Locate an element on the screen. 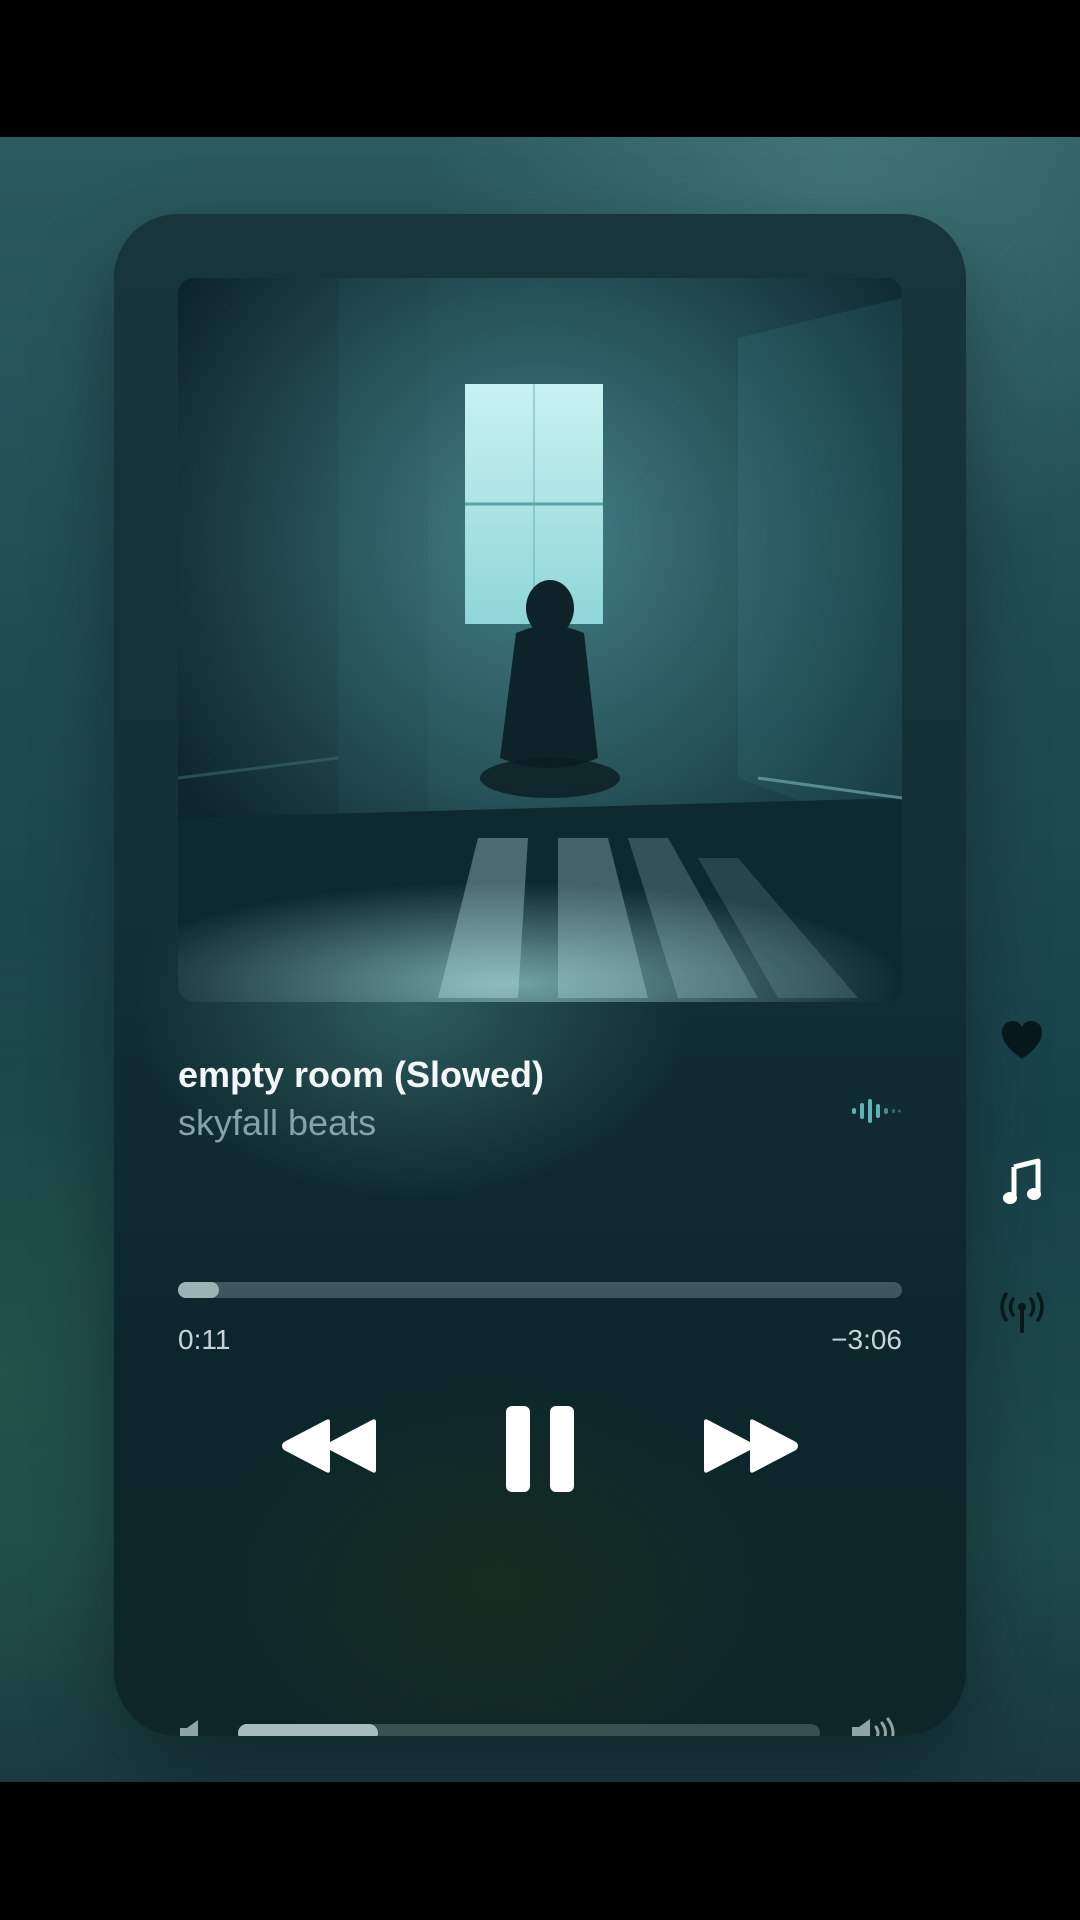  elapsed-time: 0:11 is located at coordinates (204, 1339).